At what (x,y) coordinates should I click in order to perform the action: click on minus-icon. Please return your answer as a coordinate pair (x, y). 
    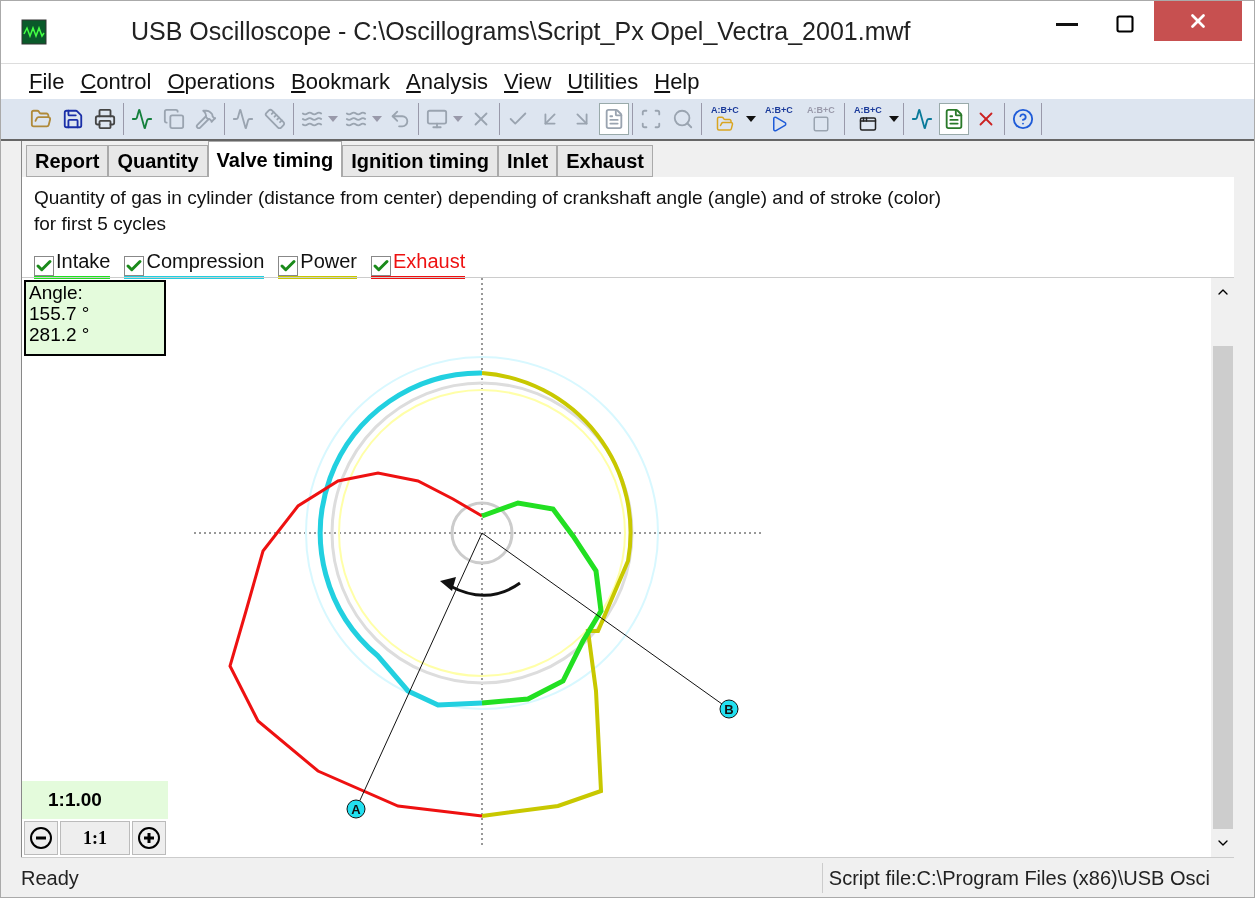
    Looking at the image, I should click on (41, 838).